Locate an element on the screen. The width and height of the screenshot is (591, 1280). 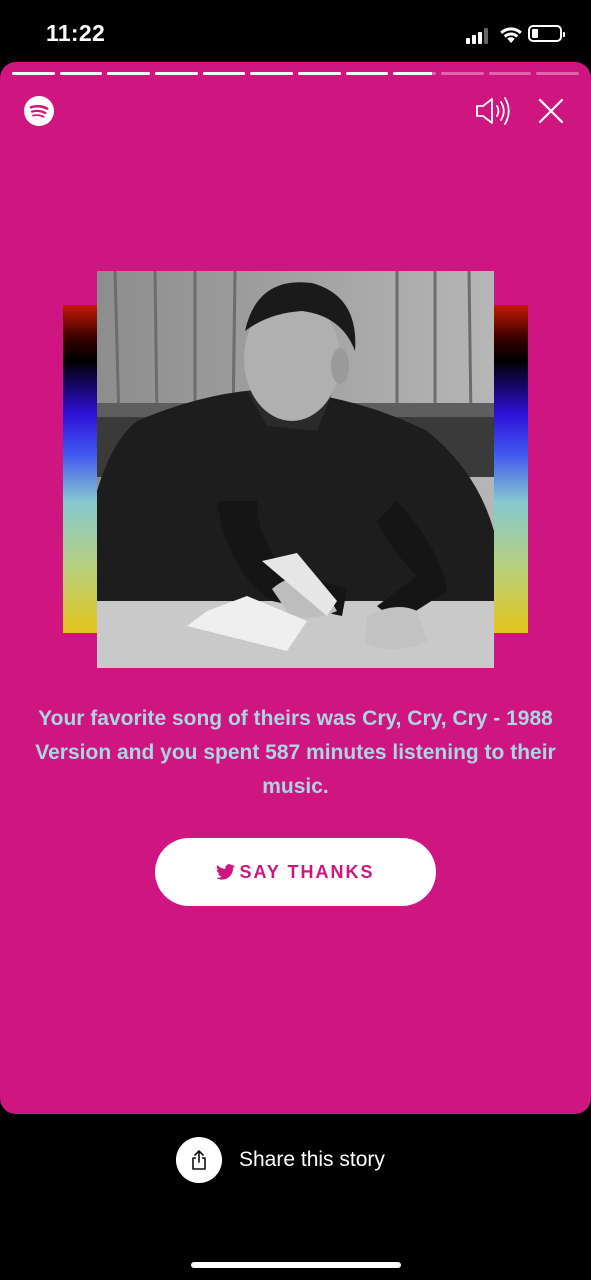
story-progress-bar is located at coordinates (296, 73).